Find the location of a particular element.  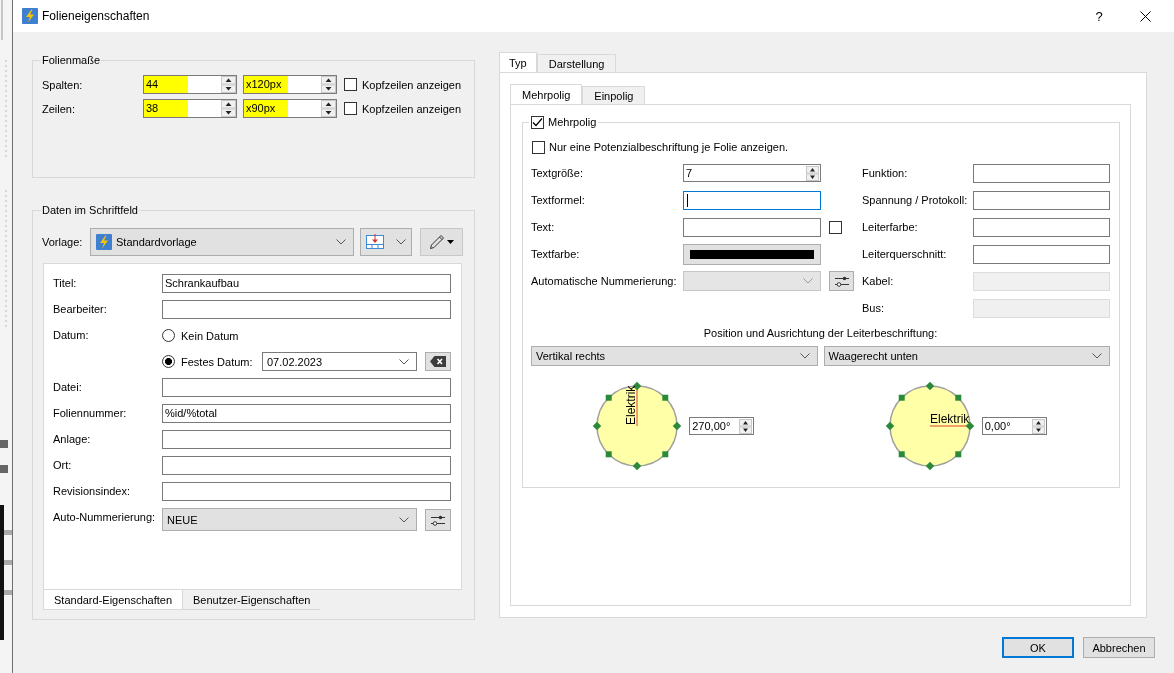

checkmark-icon is located at coordinates (537, 122).